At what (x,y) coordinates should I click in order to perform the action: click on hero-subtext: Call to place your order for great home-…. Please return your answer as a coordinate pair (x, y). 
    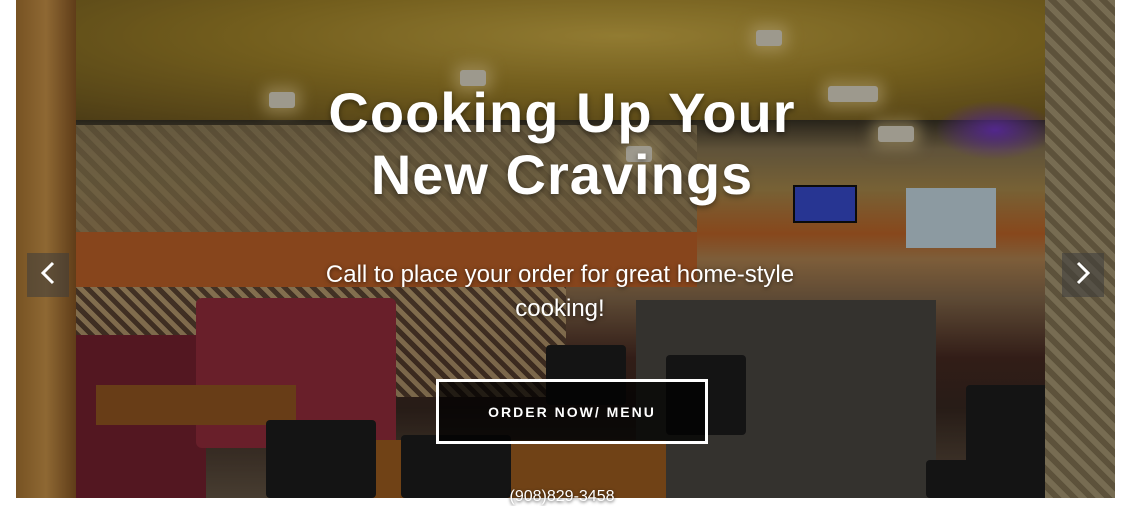
    Looking at the image, I should click on (560, 291).